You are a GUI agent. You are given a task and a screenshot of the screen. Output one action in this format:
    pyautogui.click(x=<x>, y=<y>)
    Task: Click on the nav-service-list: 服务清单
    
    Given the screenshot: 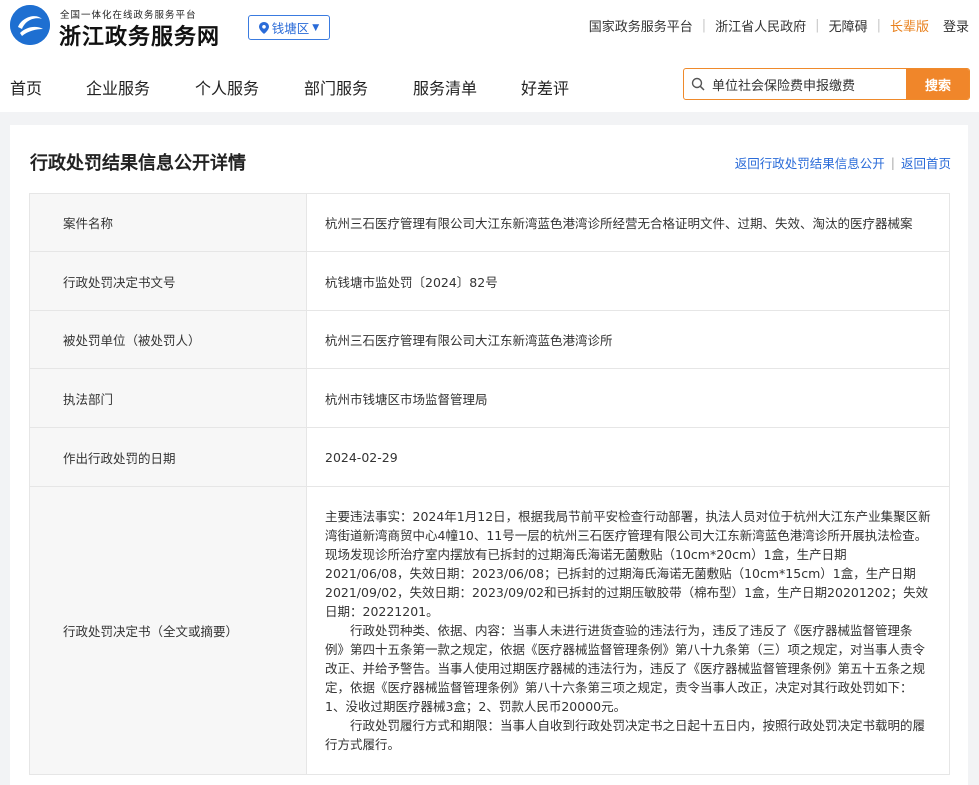 What is the action you would take?
    pyautogui.click(x=445, y=87)
    